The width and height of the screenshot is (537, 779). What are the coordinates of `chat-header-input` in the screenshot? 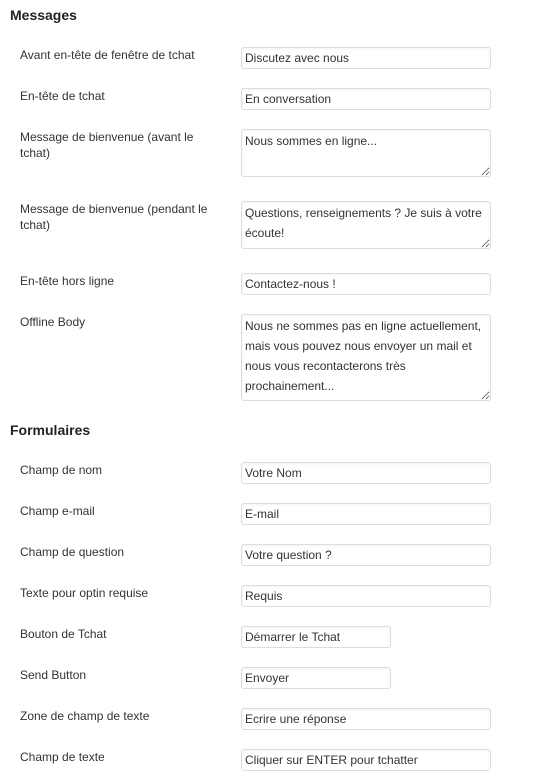 It's located at (366, 99).